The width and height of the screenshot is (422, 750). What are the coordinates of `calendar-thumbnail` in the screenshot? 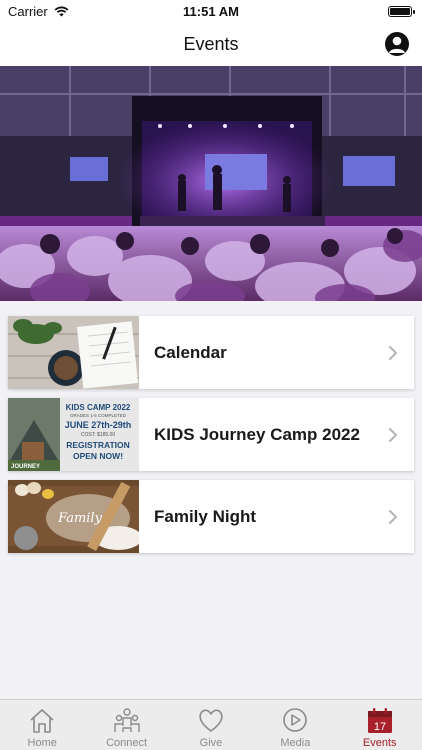 It's located at (73, 352).